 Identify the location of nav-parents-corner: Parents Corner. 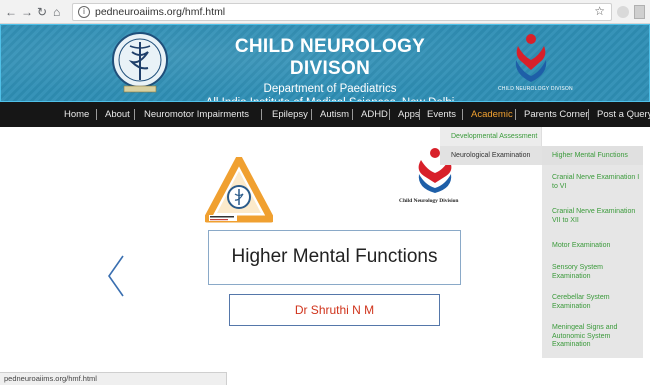
(556, 114).